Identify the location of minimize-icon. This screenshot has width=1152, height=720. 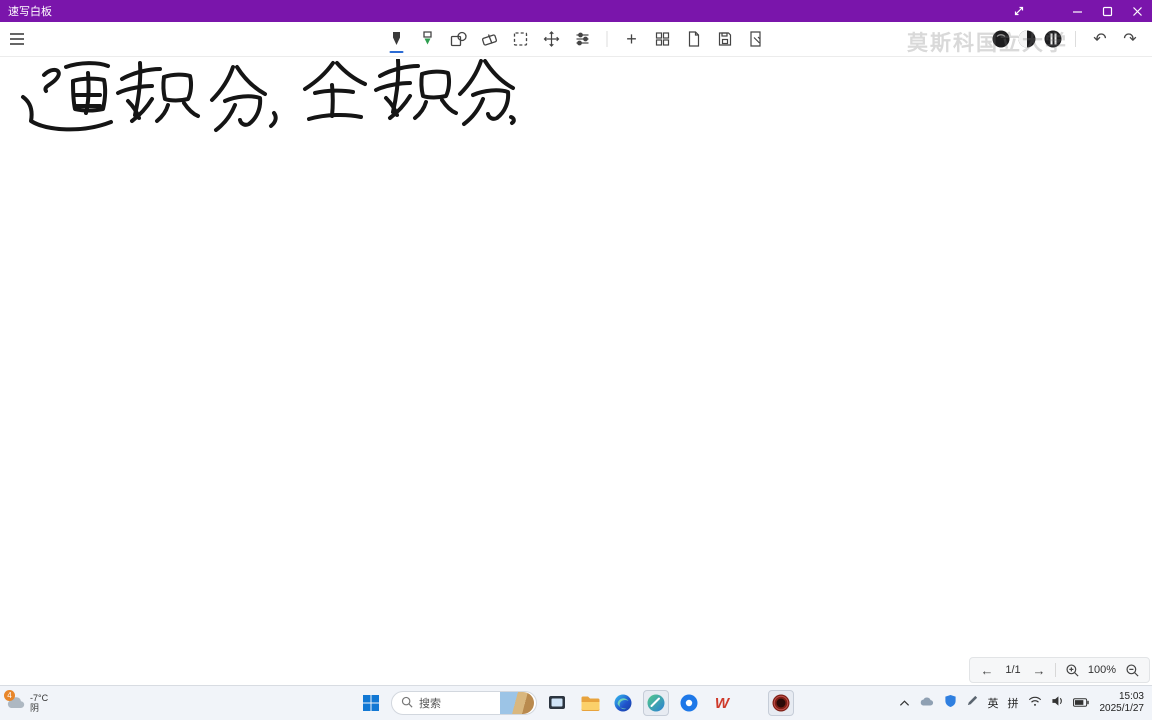
(1077, 11).